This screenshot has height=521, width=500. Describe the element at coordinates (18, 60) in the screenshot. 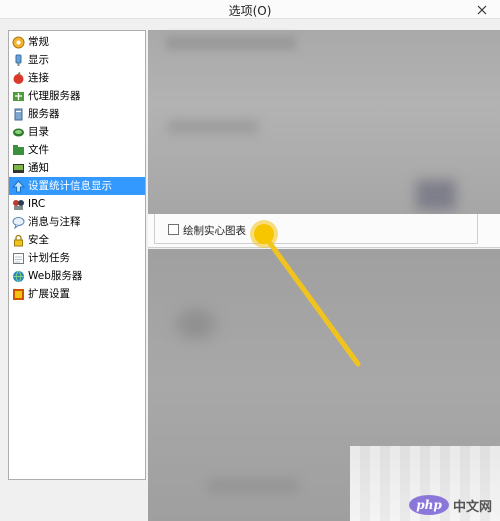

I see `display-icon` at that location.